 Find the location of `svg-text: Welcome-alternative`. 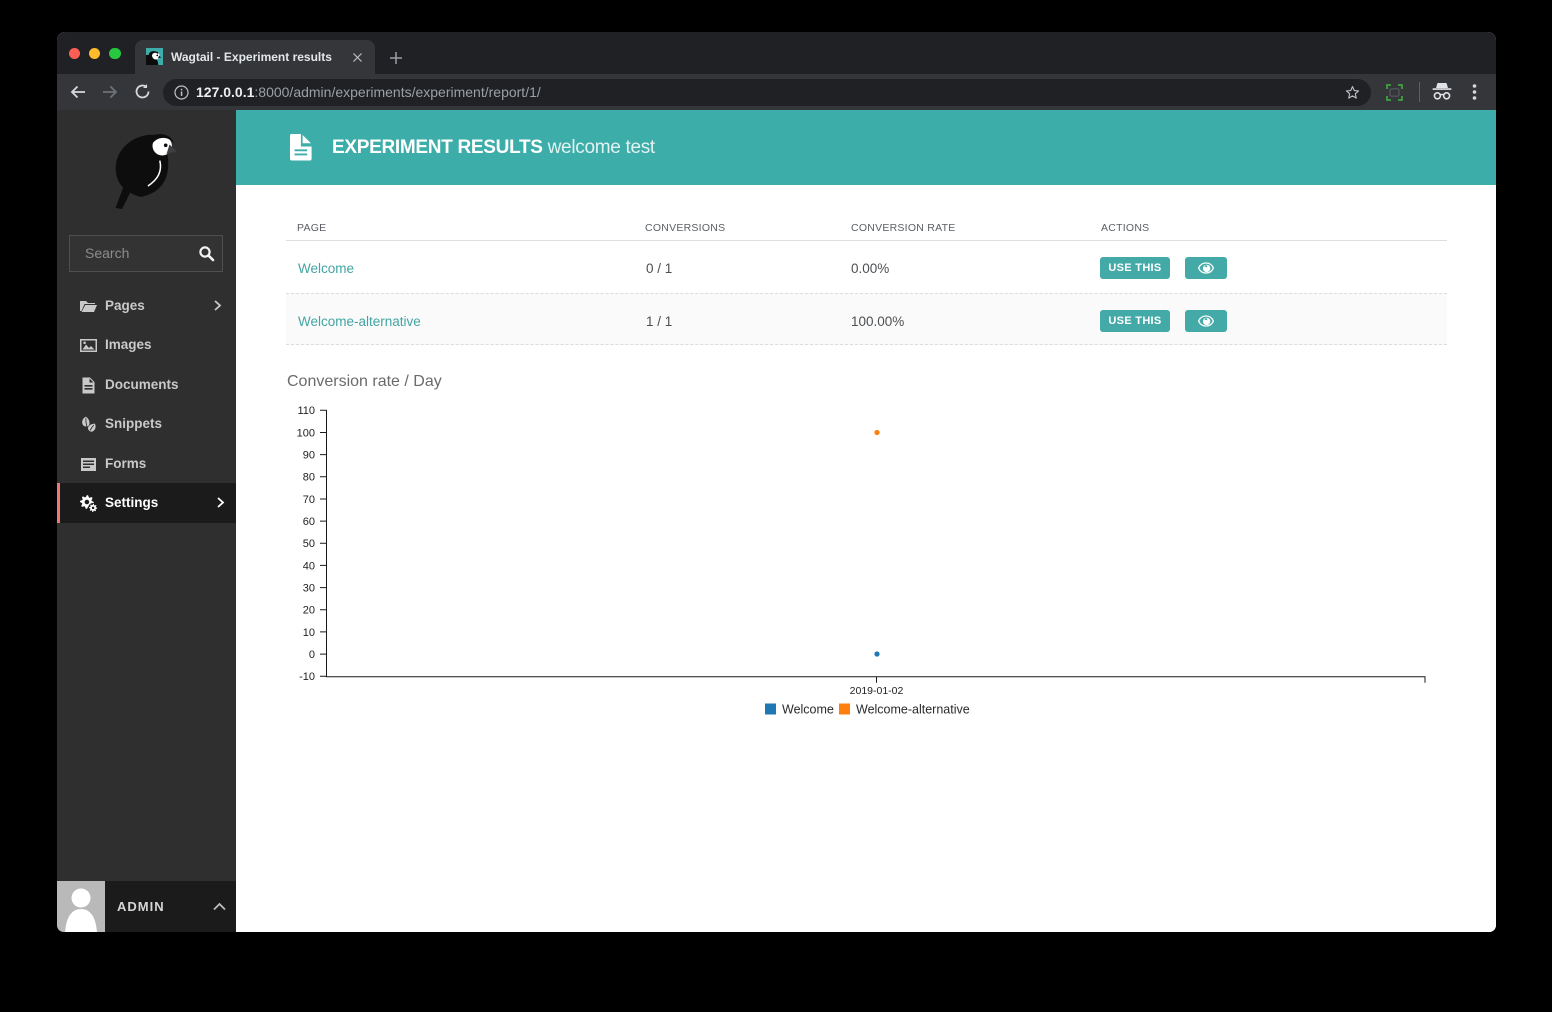

svg-text: Welcome-alternative is located at coordinates (913, 710).